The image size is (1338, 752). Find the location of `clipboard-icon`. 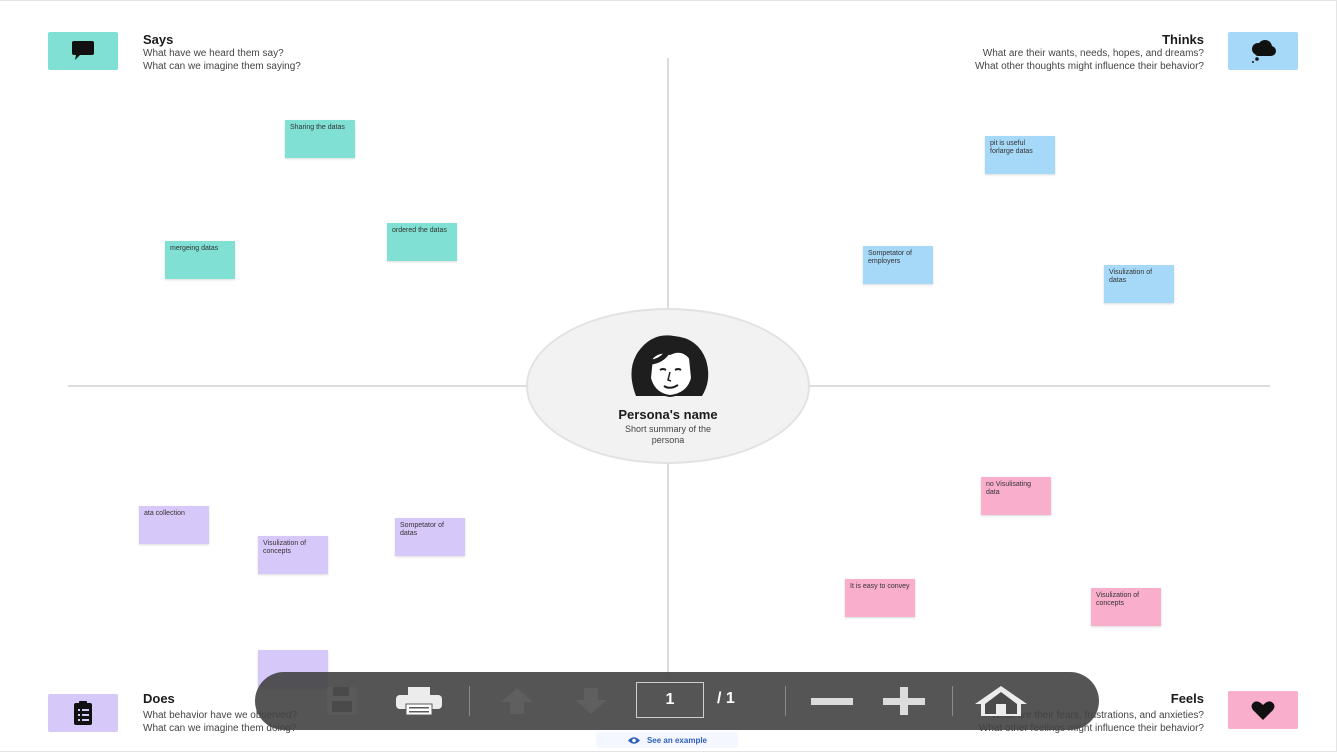

clipboard-icon is located at coordinates (83, 713).